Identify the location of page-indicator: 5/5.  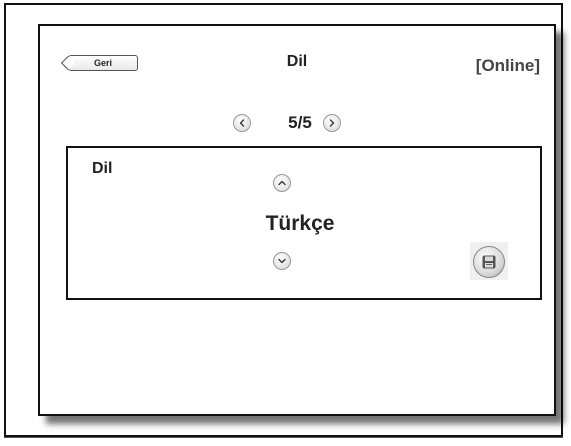
(300, 122).